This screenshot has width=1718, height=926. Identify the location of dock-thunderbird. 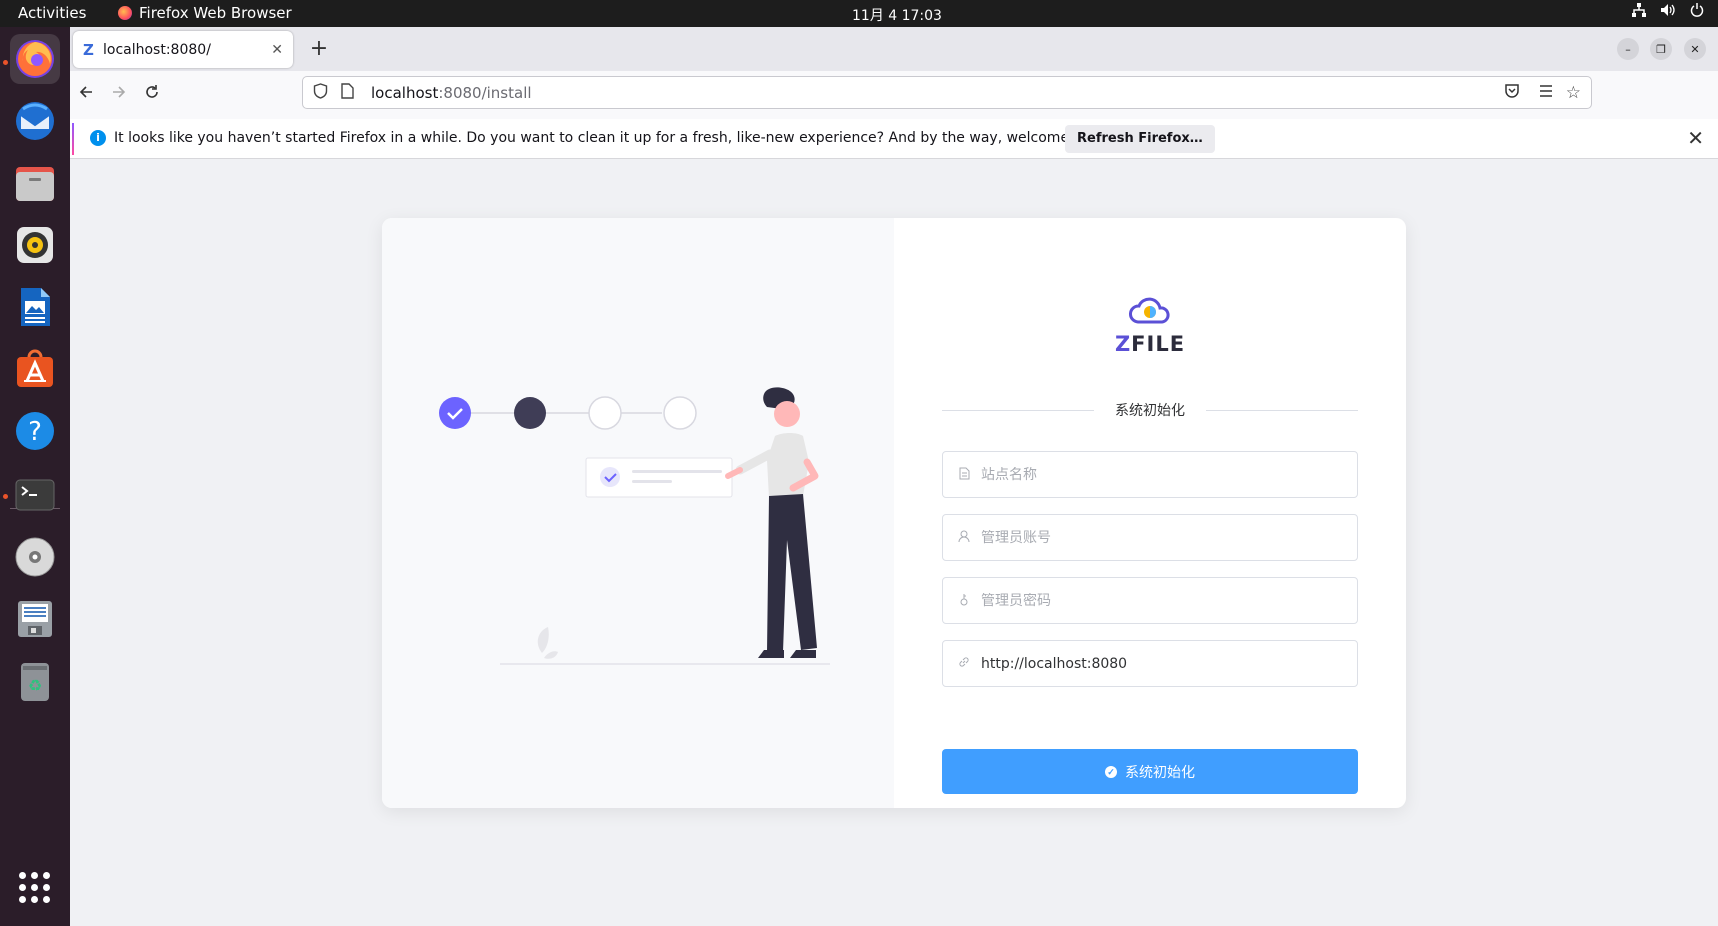
(35, 121).